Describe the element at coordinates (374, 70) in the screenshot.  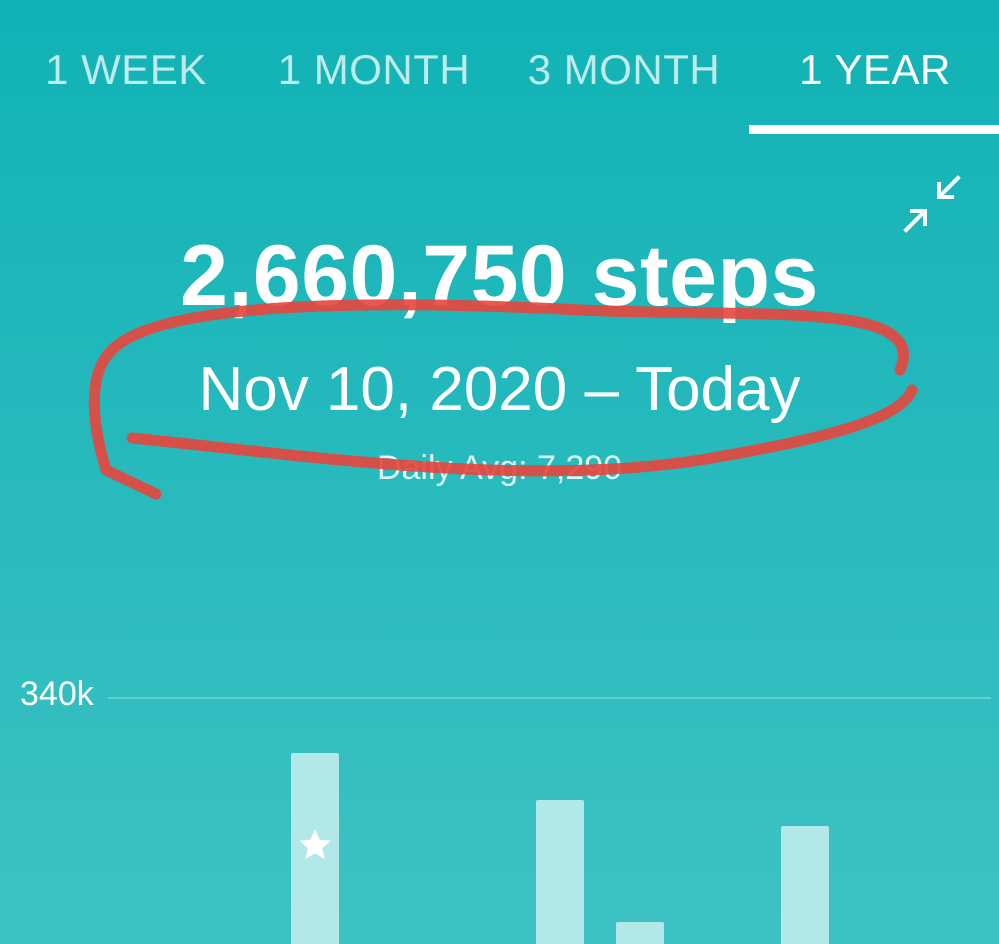
I see `tab-1-month: 1 MONTH` at that location.